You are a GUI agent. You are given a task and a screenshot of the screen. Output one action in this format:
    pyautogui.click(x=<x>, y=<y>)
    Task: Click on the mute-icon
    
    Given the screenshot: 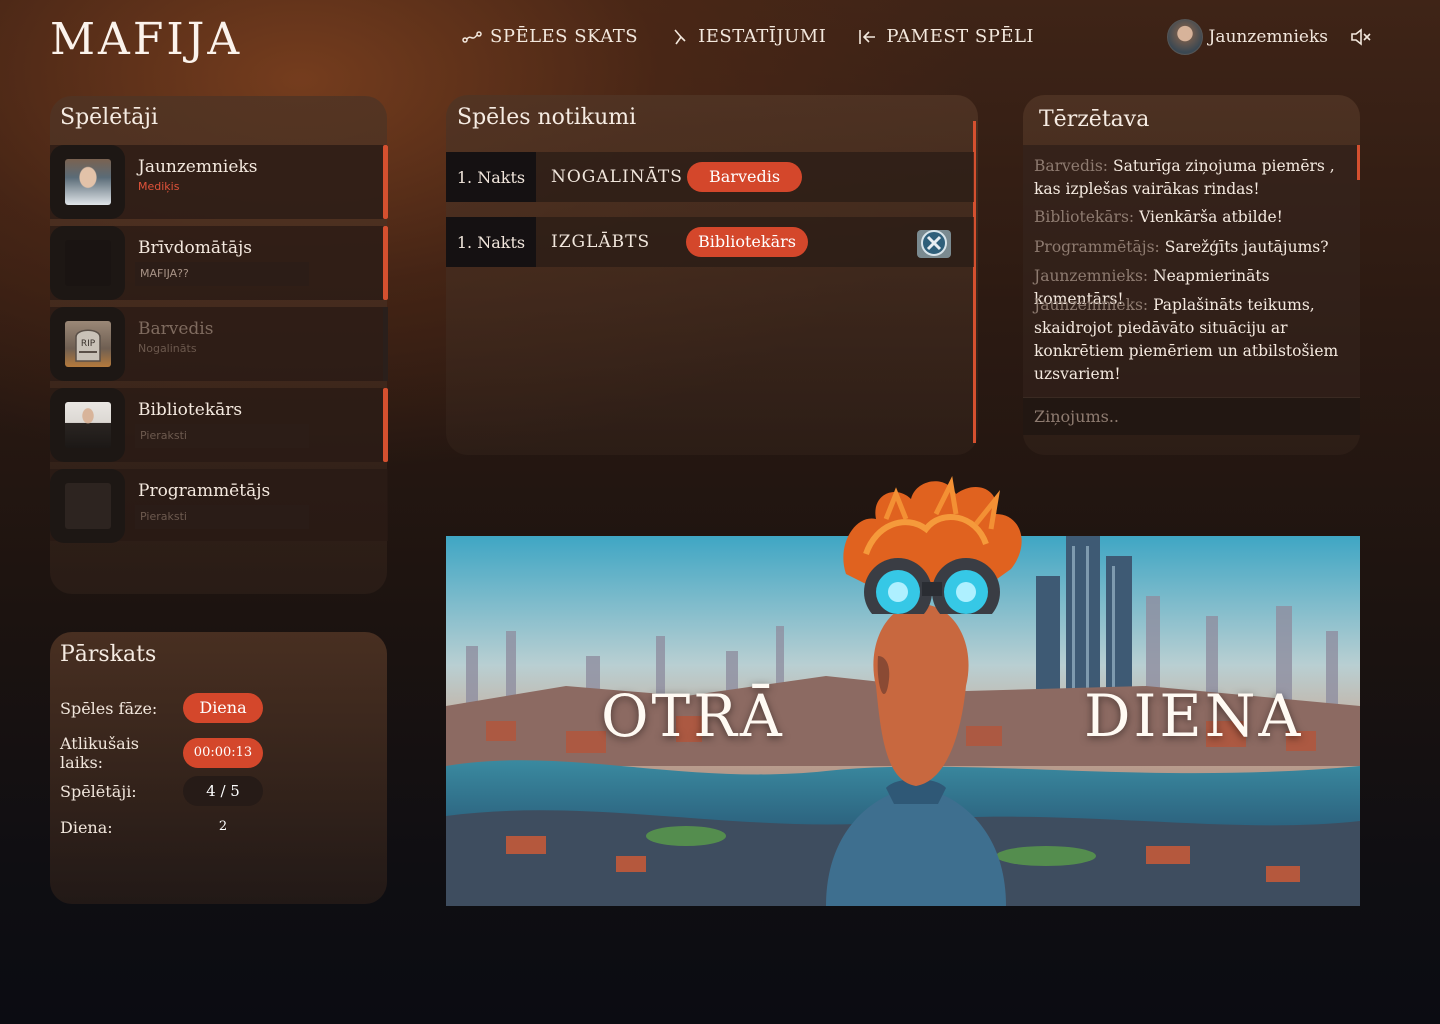 What is the action you would take?
    pyautogui.click(x=1361, y=37)
    